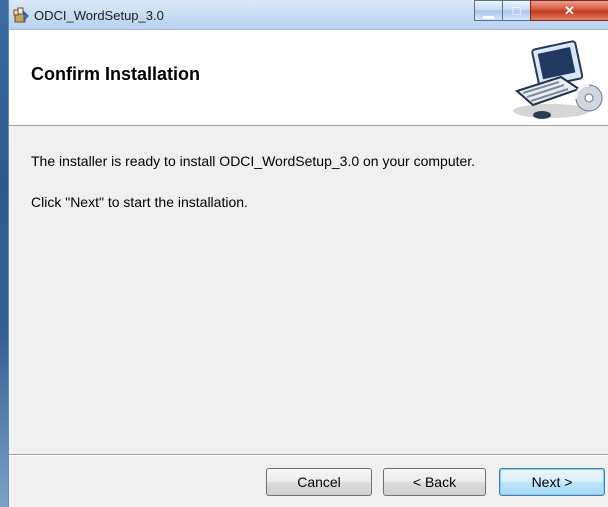  What do you see at coordinates (319, 482) in the screenshot?
I see `cancel-button: Cancel` at bounding box center [319, 482].